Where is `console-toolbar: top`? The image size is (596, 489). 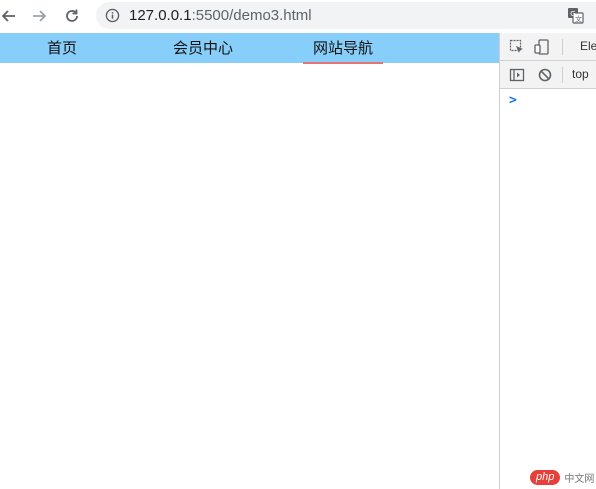
console-toolbar: top is located at coordinates (548, 75).